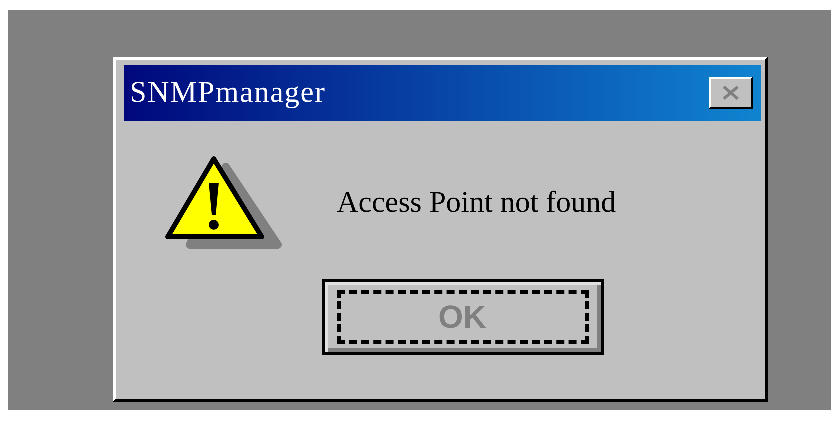 The width and height of the screenshot is (839, 435). What do you see at coordinates (731, 93) in the screenshot?
I see `close-icon` at bounding box center [731, 93].